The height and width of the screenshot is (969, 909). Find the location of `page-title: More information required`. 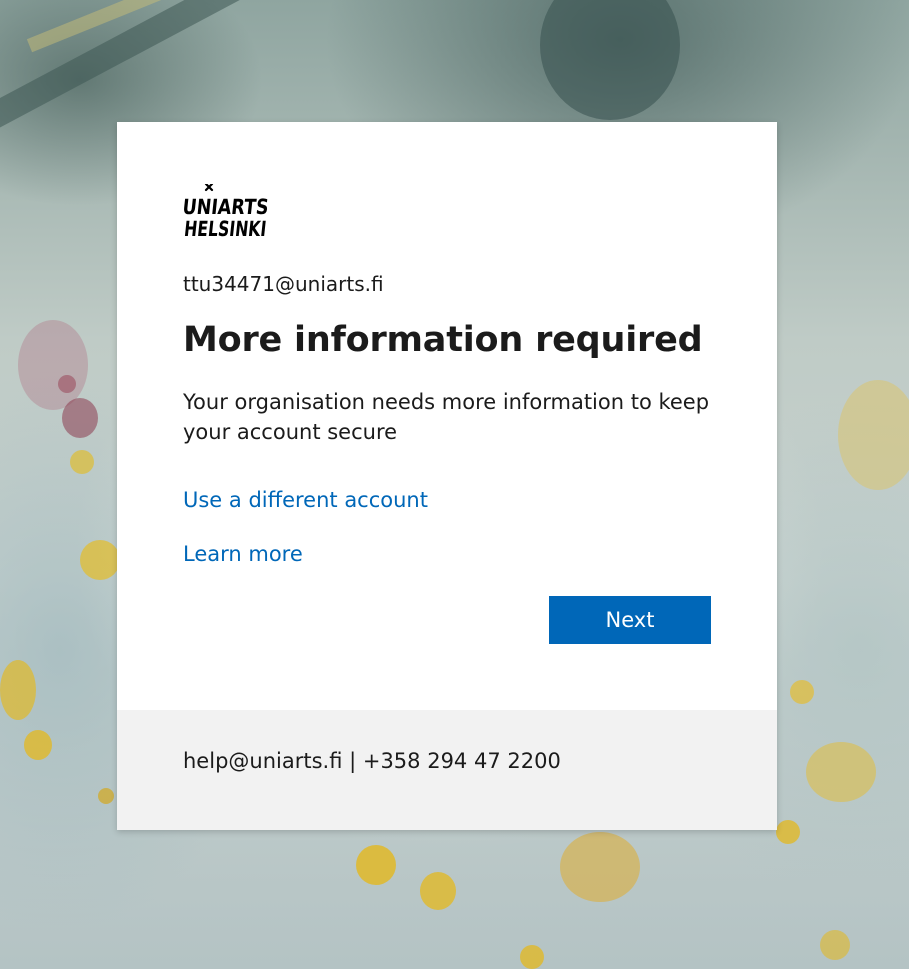

page-title: More information required is located at coordinates (443, 340).